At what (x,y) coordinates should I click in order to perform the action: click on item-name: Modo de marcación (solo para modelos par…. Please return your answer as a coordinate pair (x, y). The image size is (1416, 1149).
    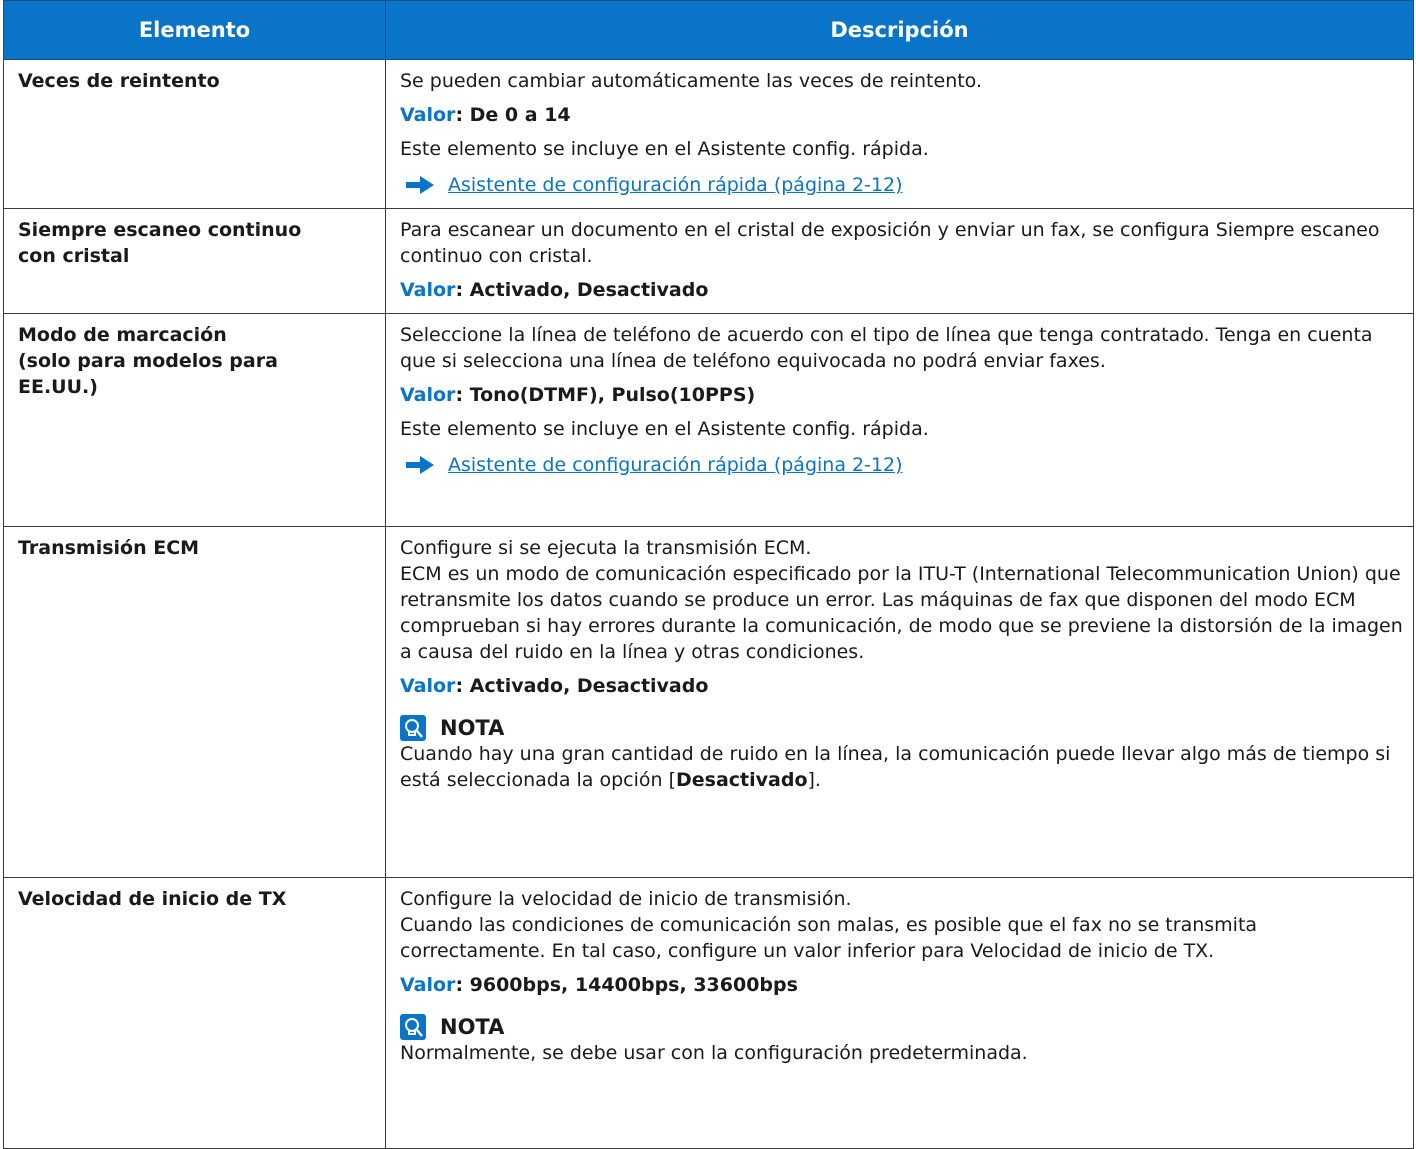
    Looking at the image, I should click on (194, 420).